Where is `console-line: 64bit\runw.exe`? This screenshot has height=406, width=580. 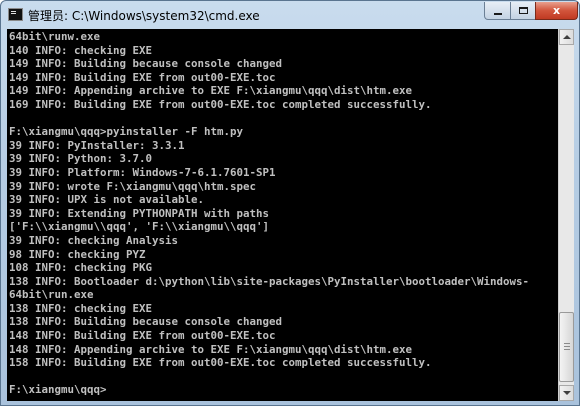
console-line: 64bit\runw.exe is located at coordinates (55, 36).